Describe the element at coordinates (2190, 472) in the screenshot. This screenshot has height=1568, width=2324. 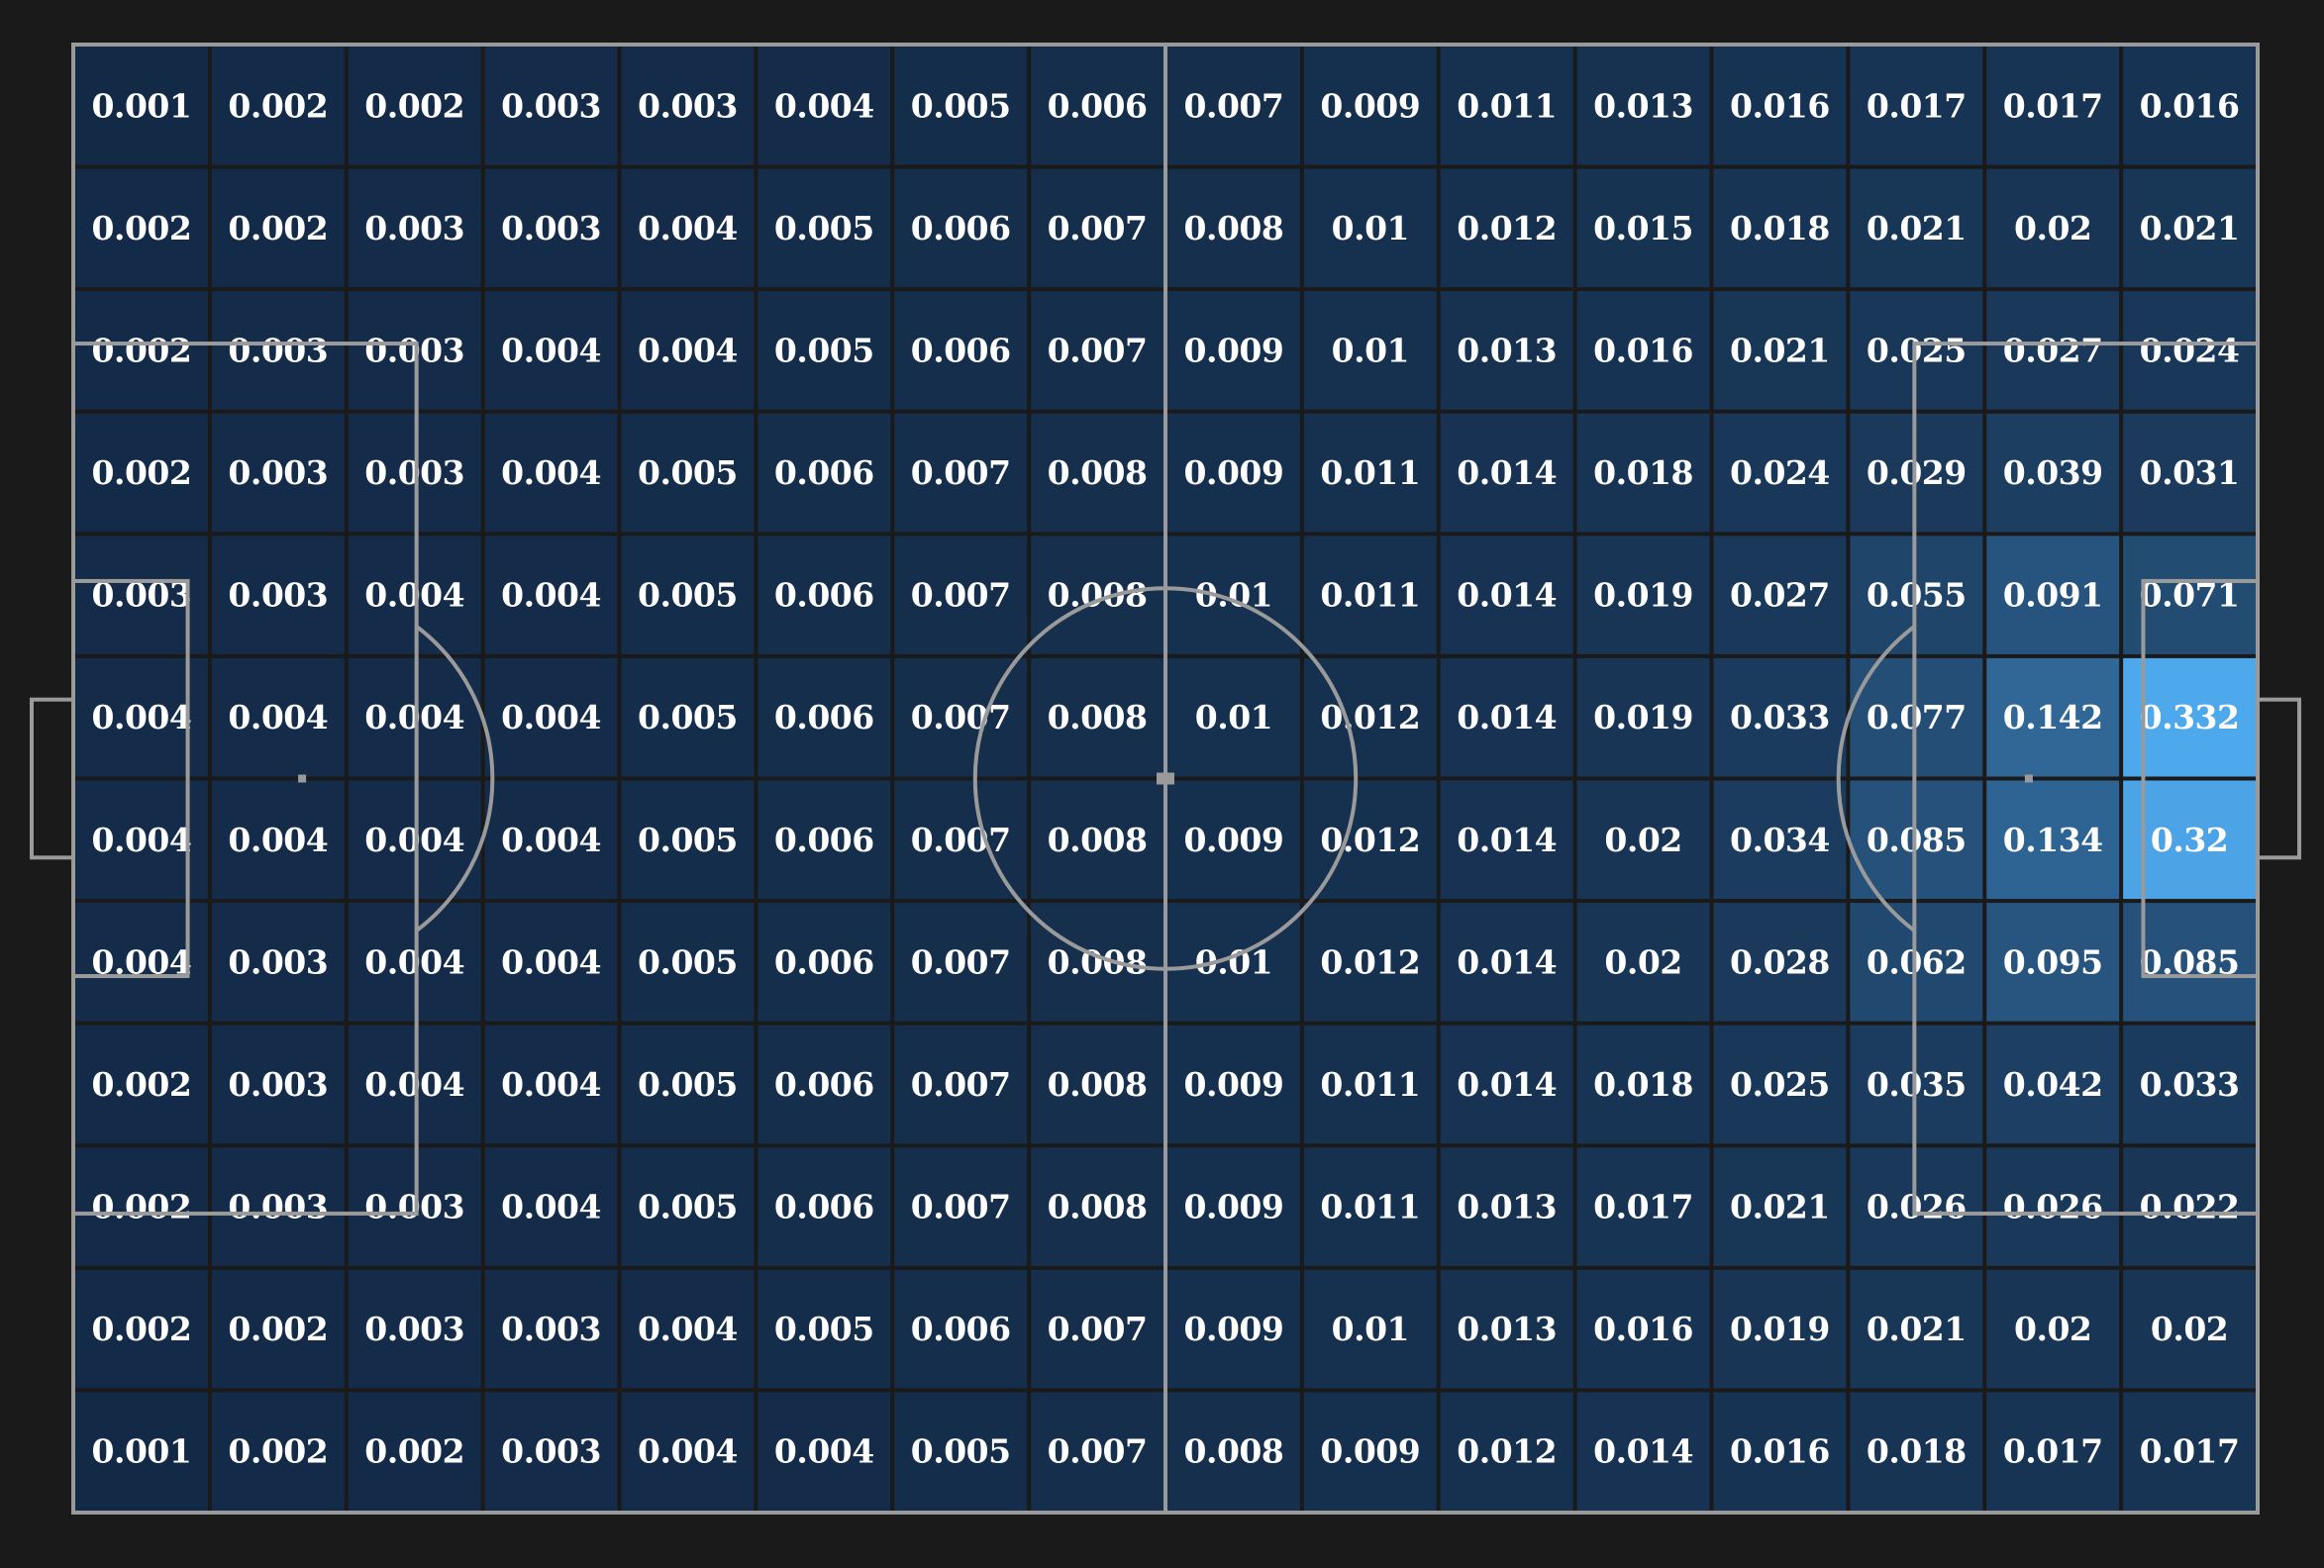
I see `cell-value-label: 0.031` at that location.